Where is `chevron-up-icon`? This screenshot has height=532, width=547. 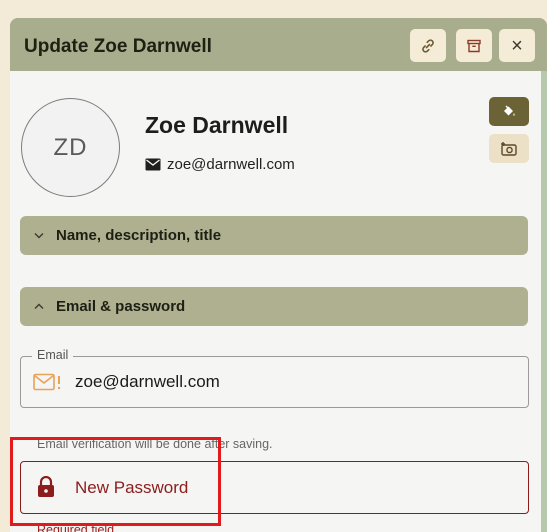 chevron-up-icon is located at coordinates (39, 306).